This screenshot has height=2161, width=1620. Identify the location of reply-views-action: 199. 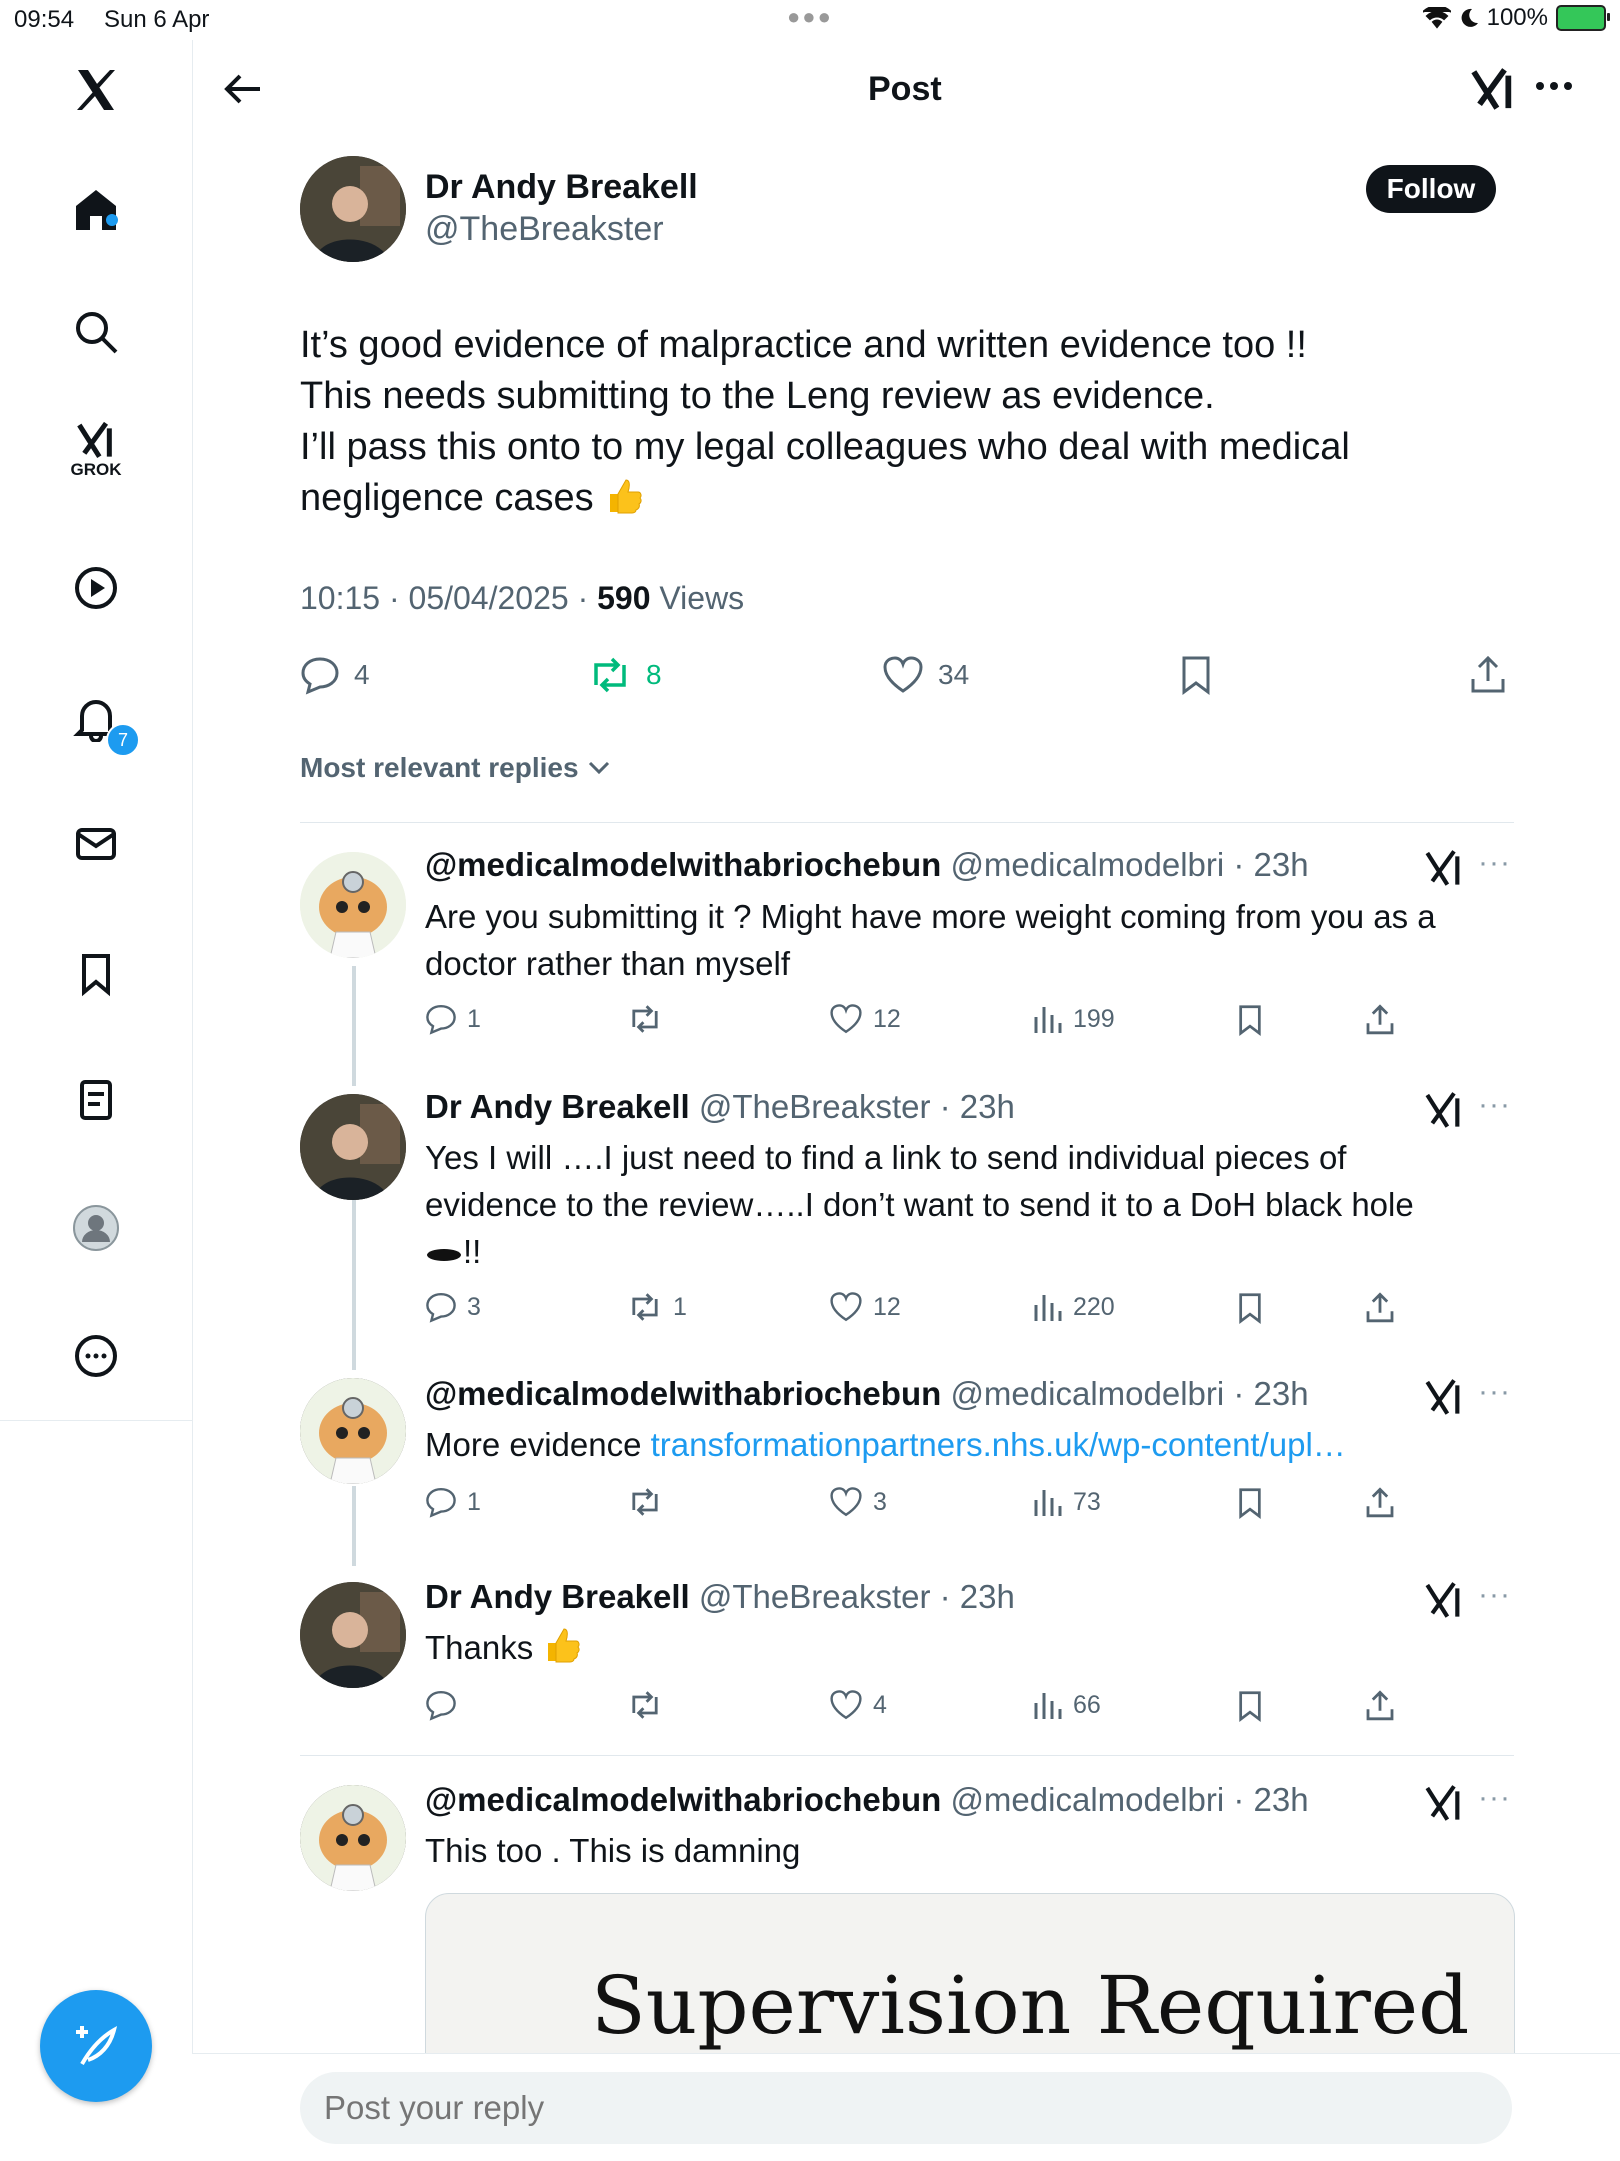
(1074, 1019).